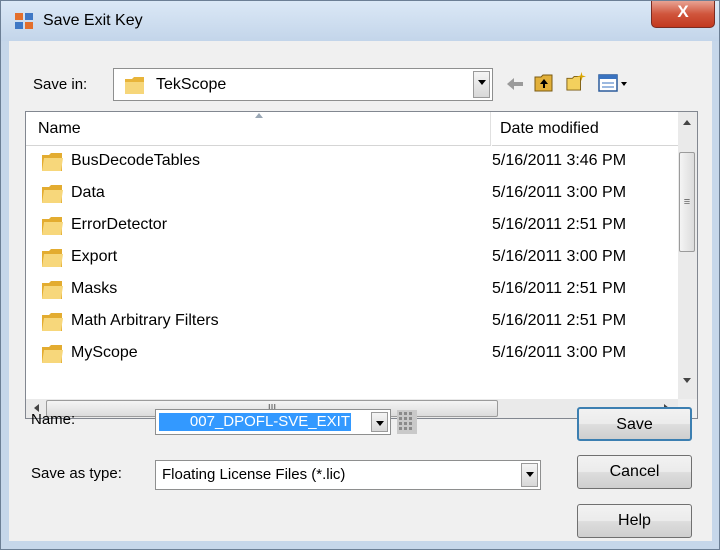 This screenshot has height=550, width=720. What do you see at coordinates (59, 128) in the screenshot?
I see `column-name-label: Name` at bounding box center [59, 128].